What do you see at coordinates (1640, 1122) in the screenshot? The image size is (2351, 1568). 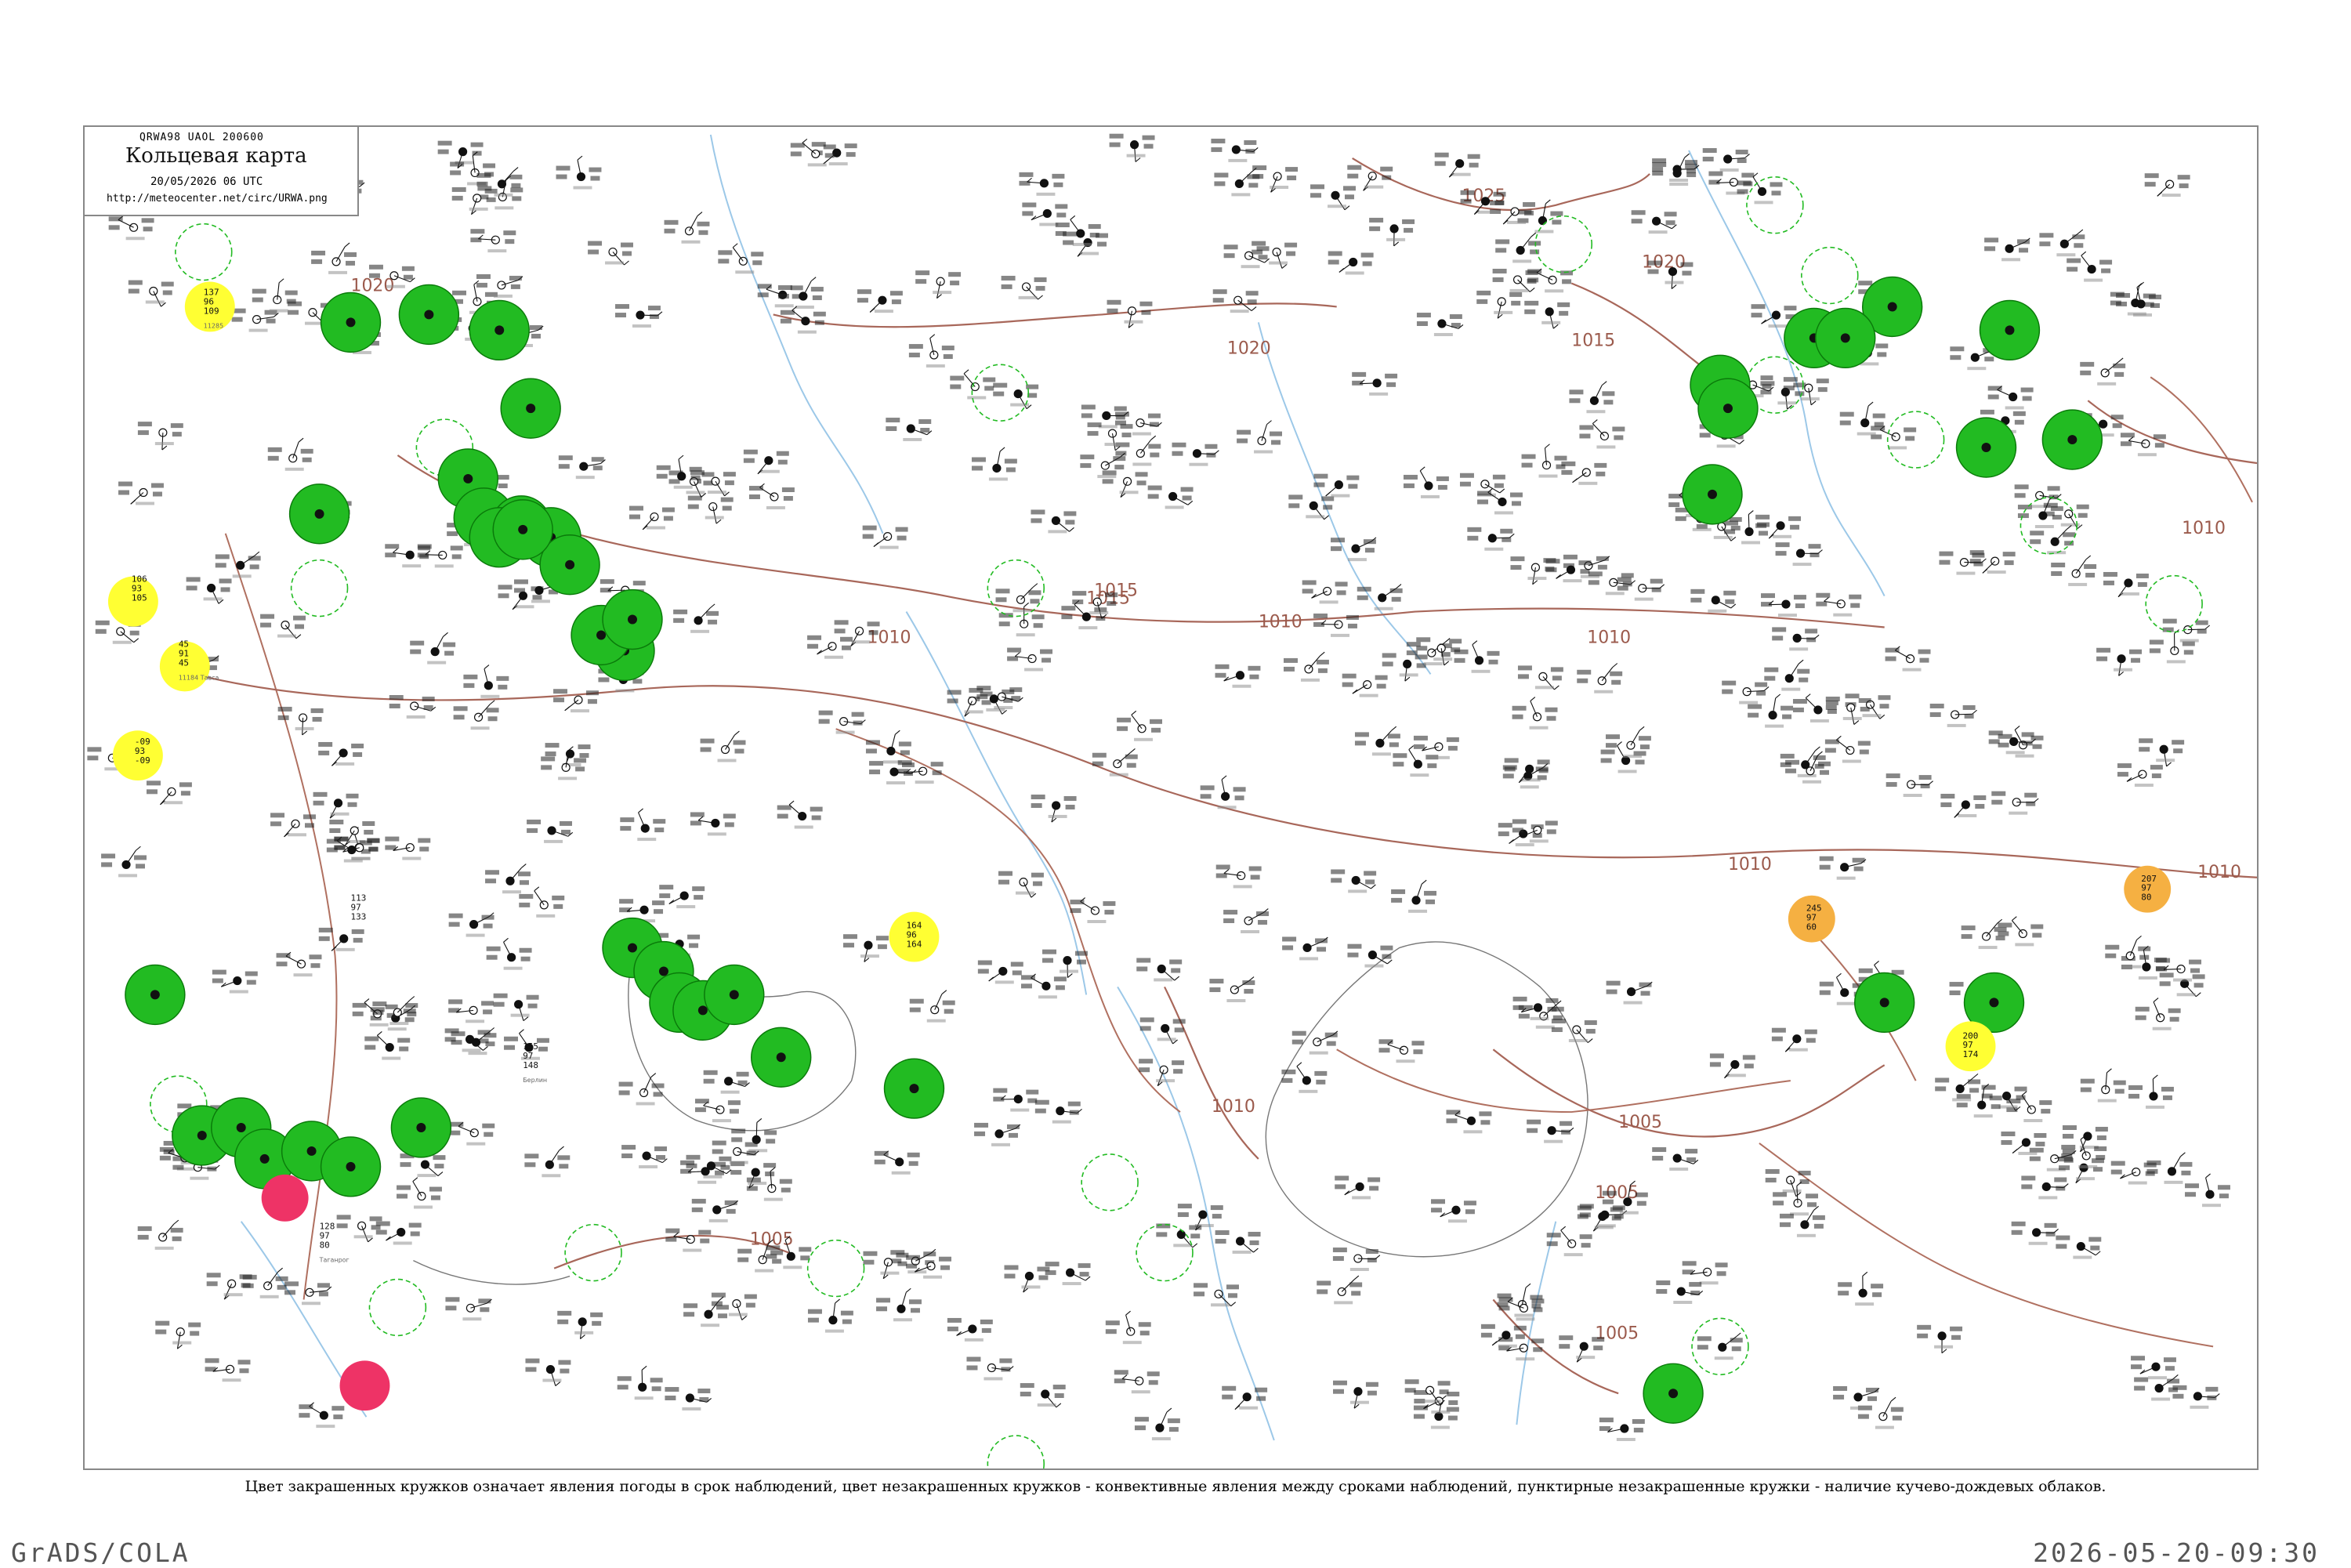 I see `isobar-label: 1005` at bounding box center [1640, 1122].